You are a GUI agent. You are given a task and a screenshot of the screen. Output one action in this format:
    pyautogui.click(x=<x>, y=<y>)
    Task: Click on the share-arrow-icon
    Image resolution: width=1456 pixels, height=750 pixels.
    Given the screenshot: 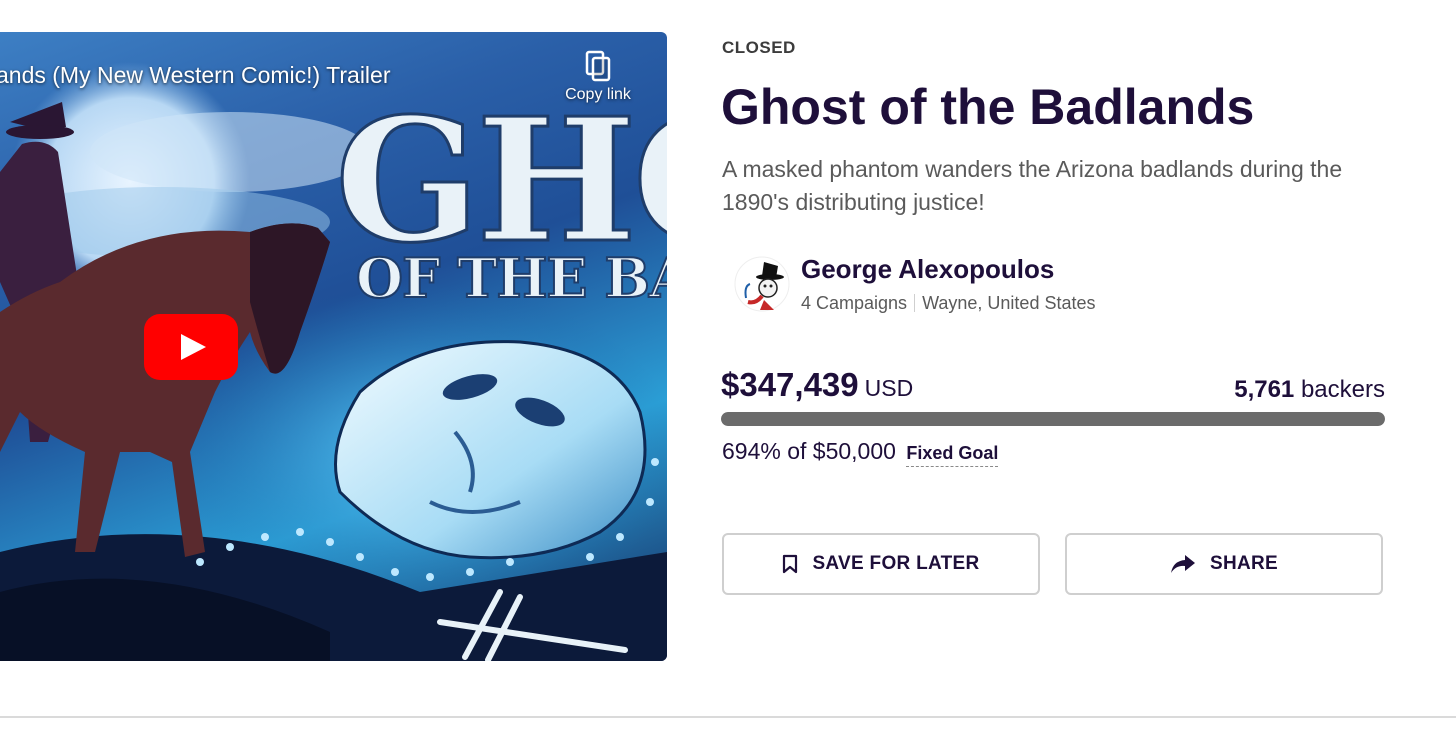 What is the action you would take?
    pyautogui.click(x=1182, y=564)
    